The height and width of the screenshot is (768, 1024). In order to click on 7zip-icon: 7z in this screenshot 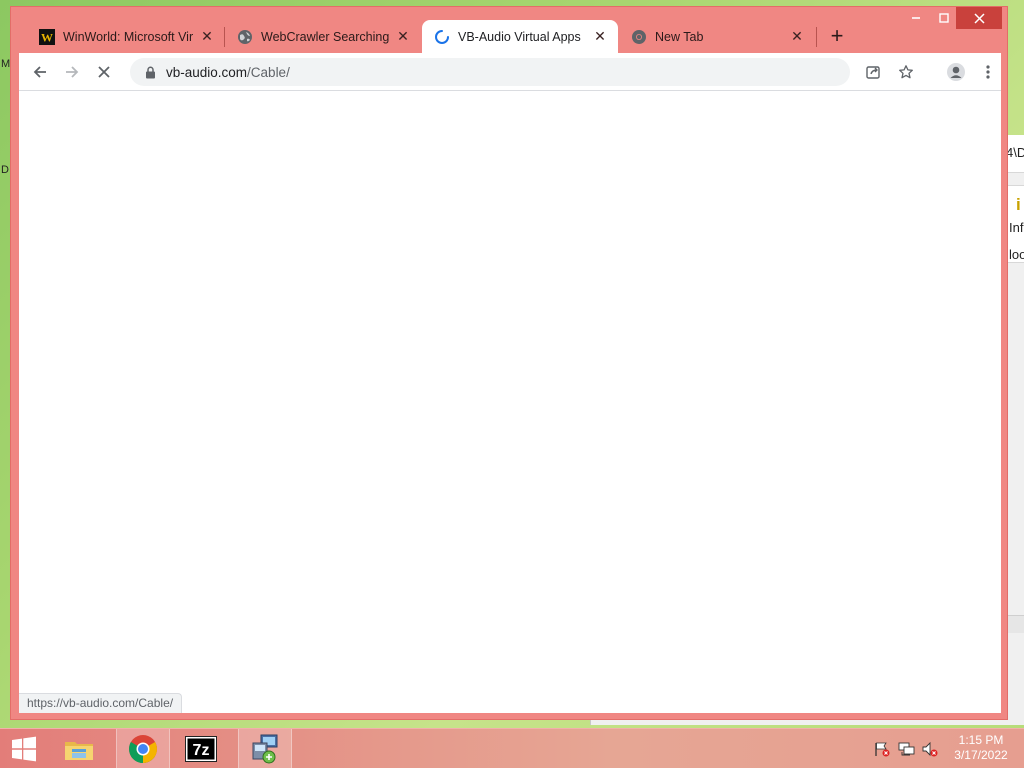, I will do `click(201, 749)`.